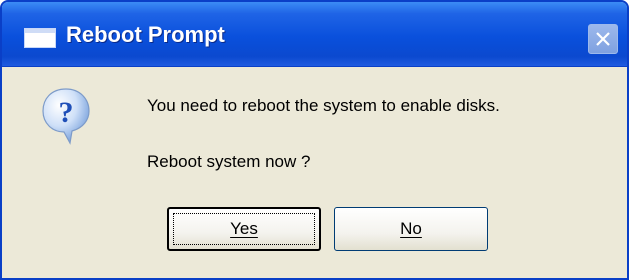 This screenshot has width=629, height=280. What do you see at coordinates (145, 34) in the screenshot?
I see `window-title: Reboot Prompt` at bounding box center [145, 34].